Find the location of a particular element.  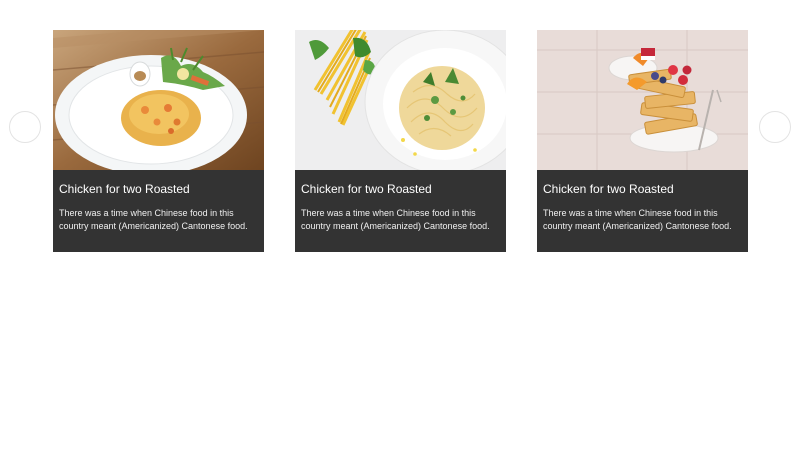

carousel-prev-button is located at coordinates (25, 127).